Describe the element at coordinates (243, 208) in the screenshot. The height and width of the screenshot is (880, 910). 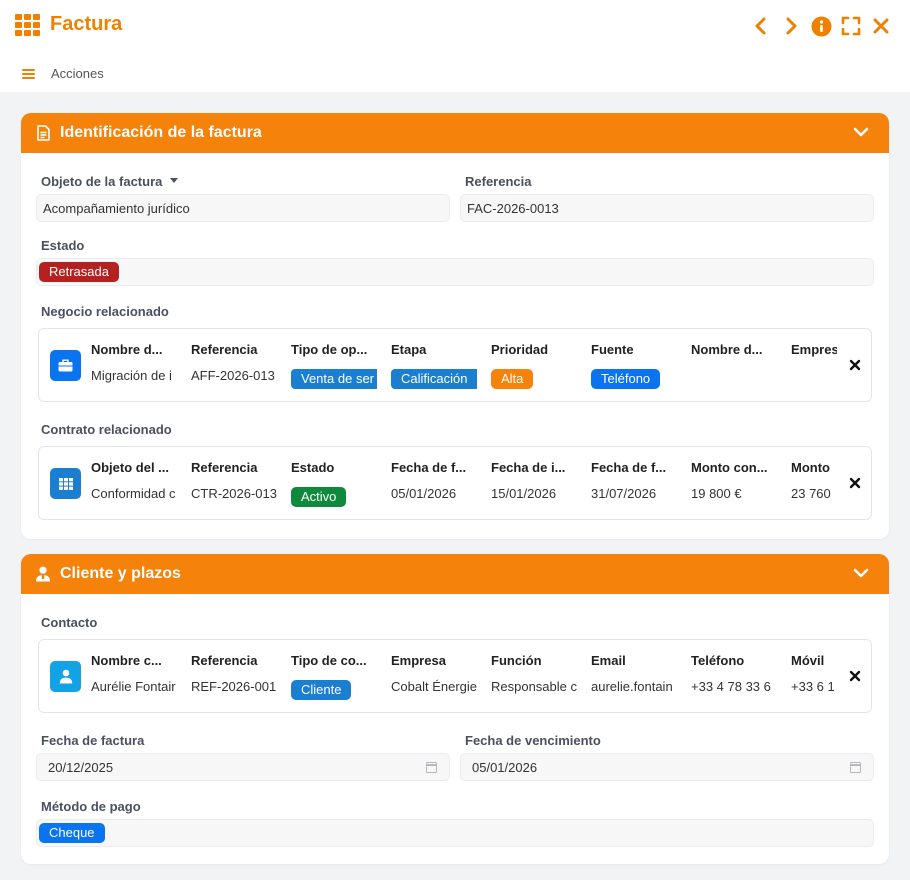
I see `invoice-object-field: Acompañamiento jurídico` at that location.